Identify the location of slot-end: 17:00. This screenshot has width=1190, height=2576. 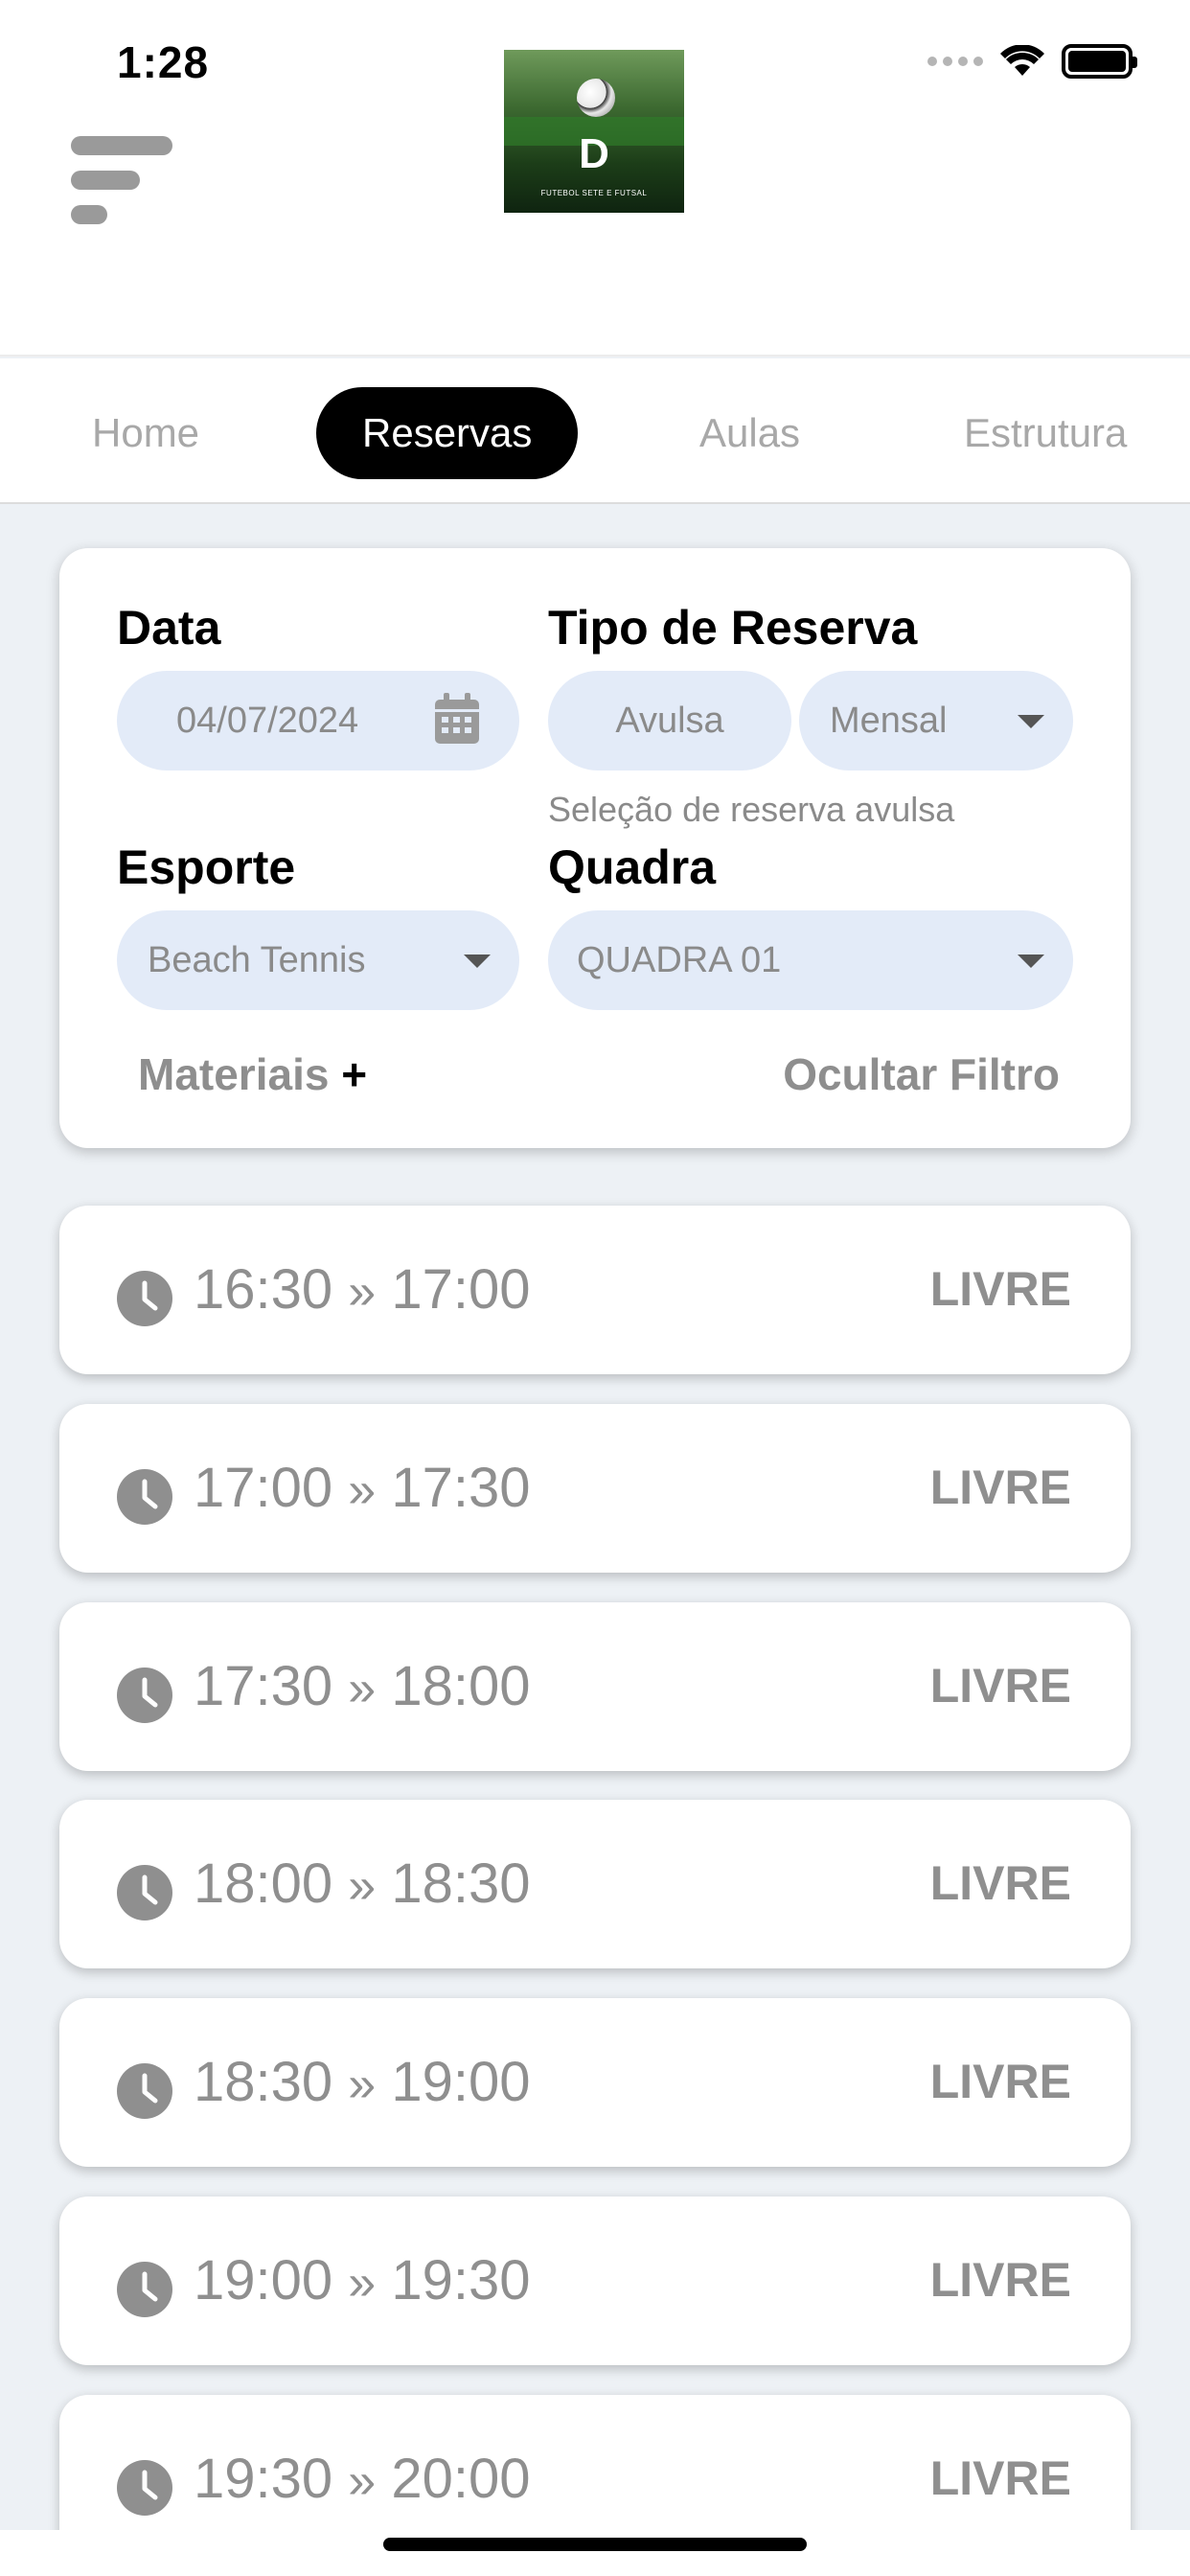
(461, 1289).